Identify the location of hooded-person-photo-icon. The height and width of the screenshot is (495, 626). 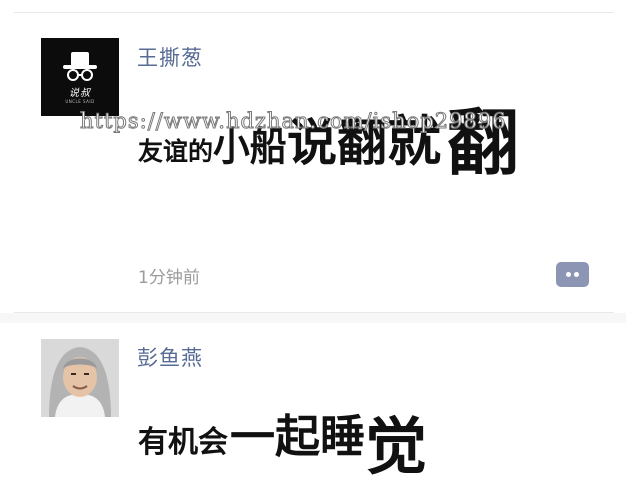
(80, 378).